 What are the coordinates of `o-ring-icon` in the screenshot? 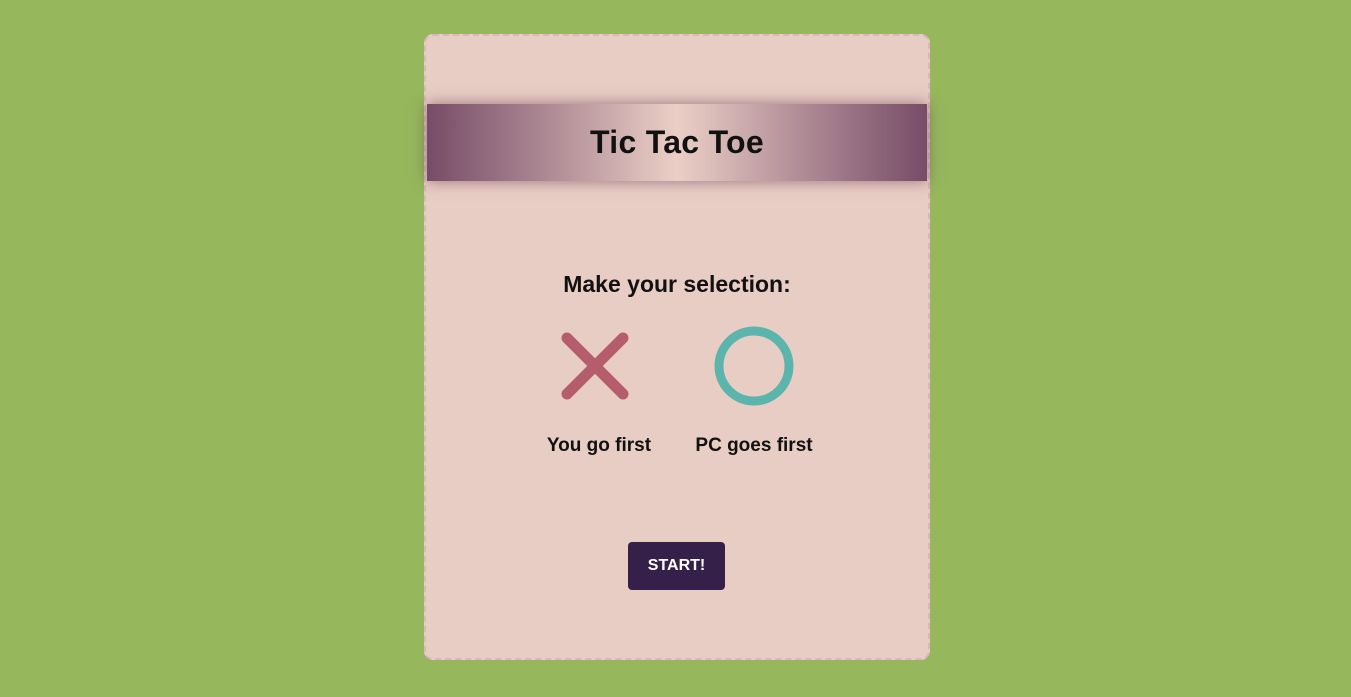 It's located at (754, 366).